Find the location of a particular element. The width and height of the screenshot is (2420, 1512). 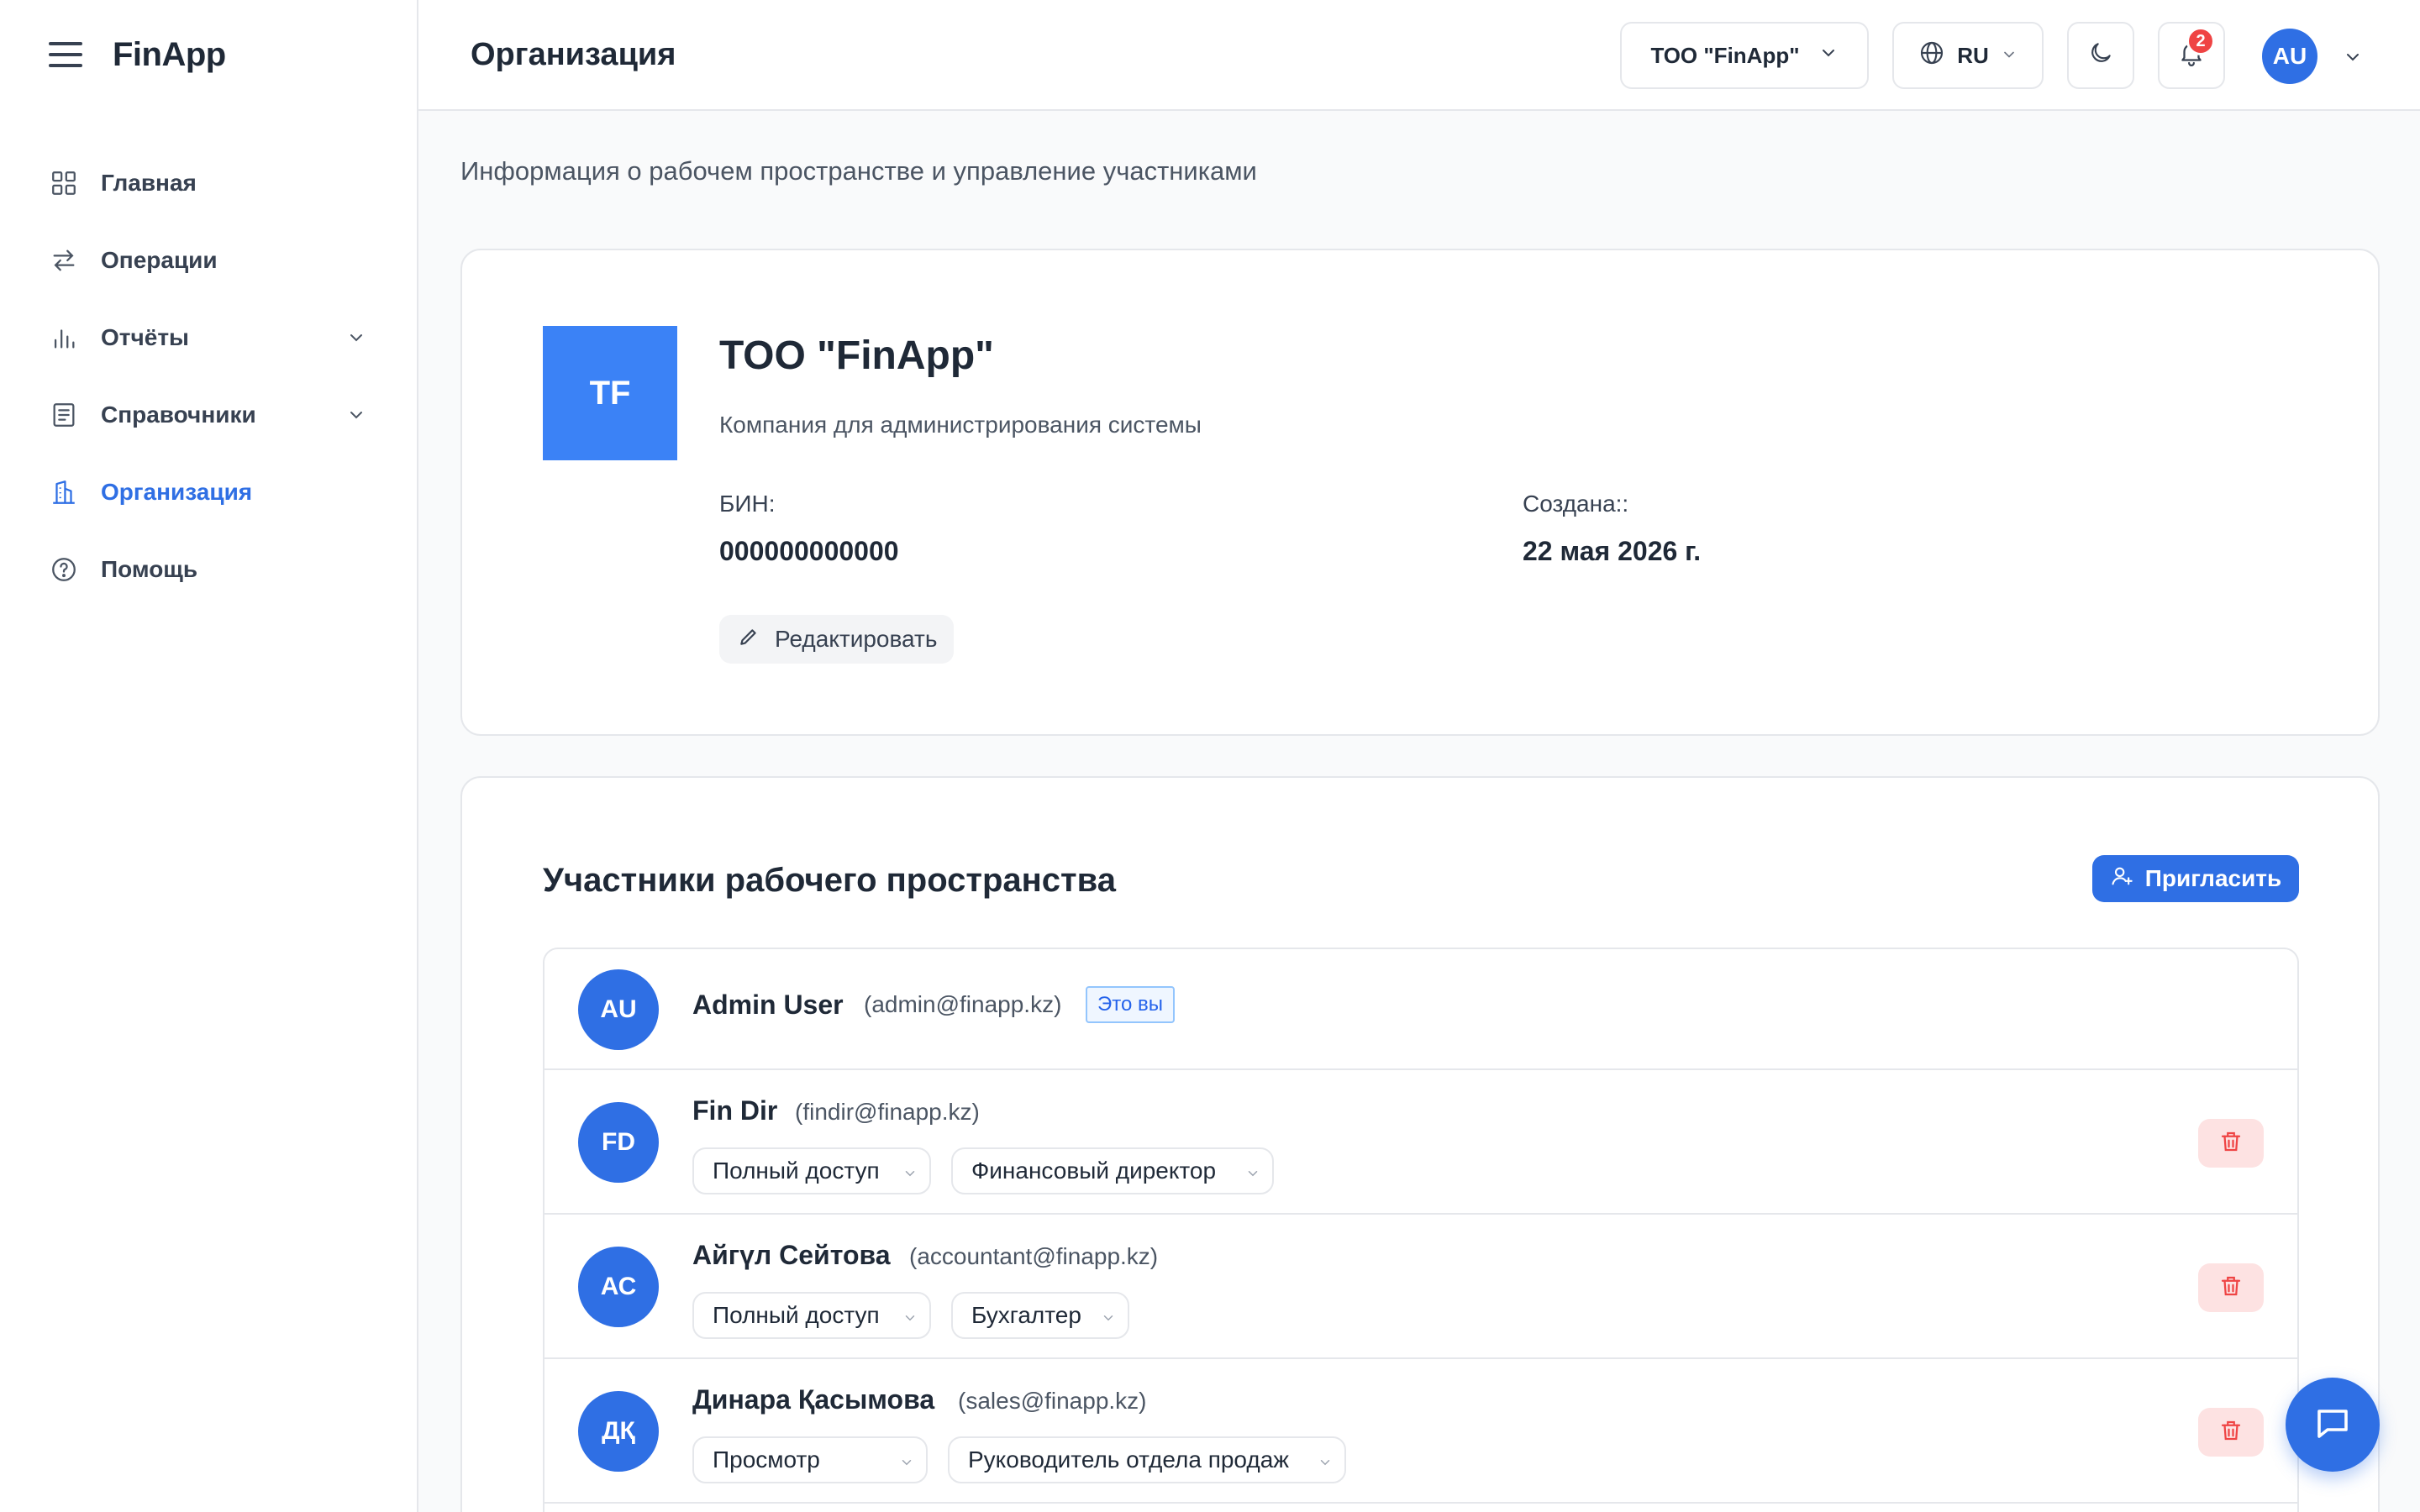

members-title: Участники рабочего пространства is located at coordinates (829, 880).